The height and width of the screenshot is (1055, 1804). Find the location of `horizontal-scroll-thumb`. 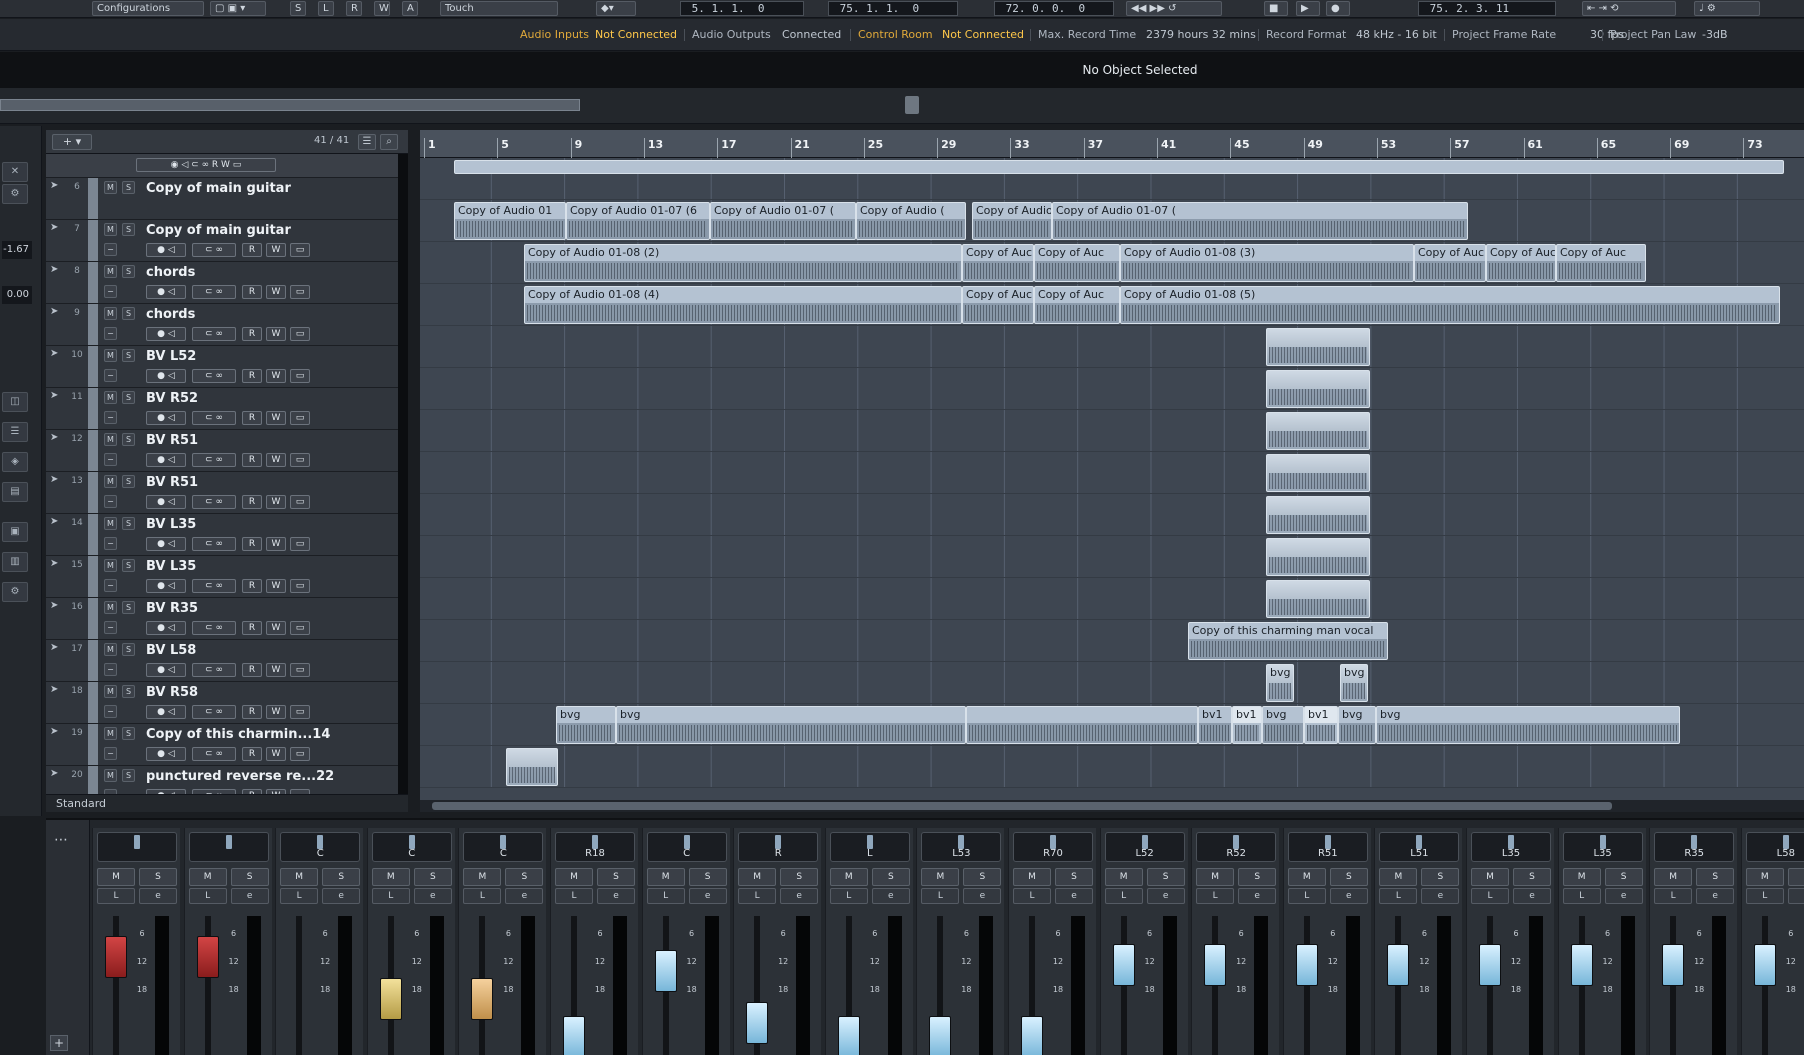

horizontal-scroll-thumb is located at coordinates (1022, 806).